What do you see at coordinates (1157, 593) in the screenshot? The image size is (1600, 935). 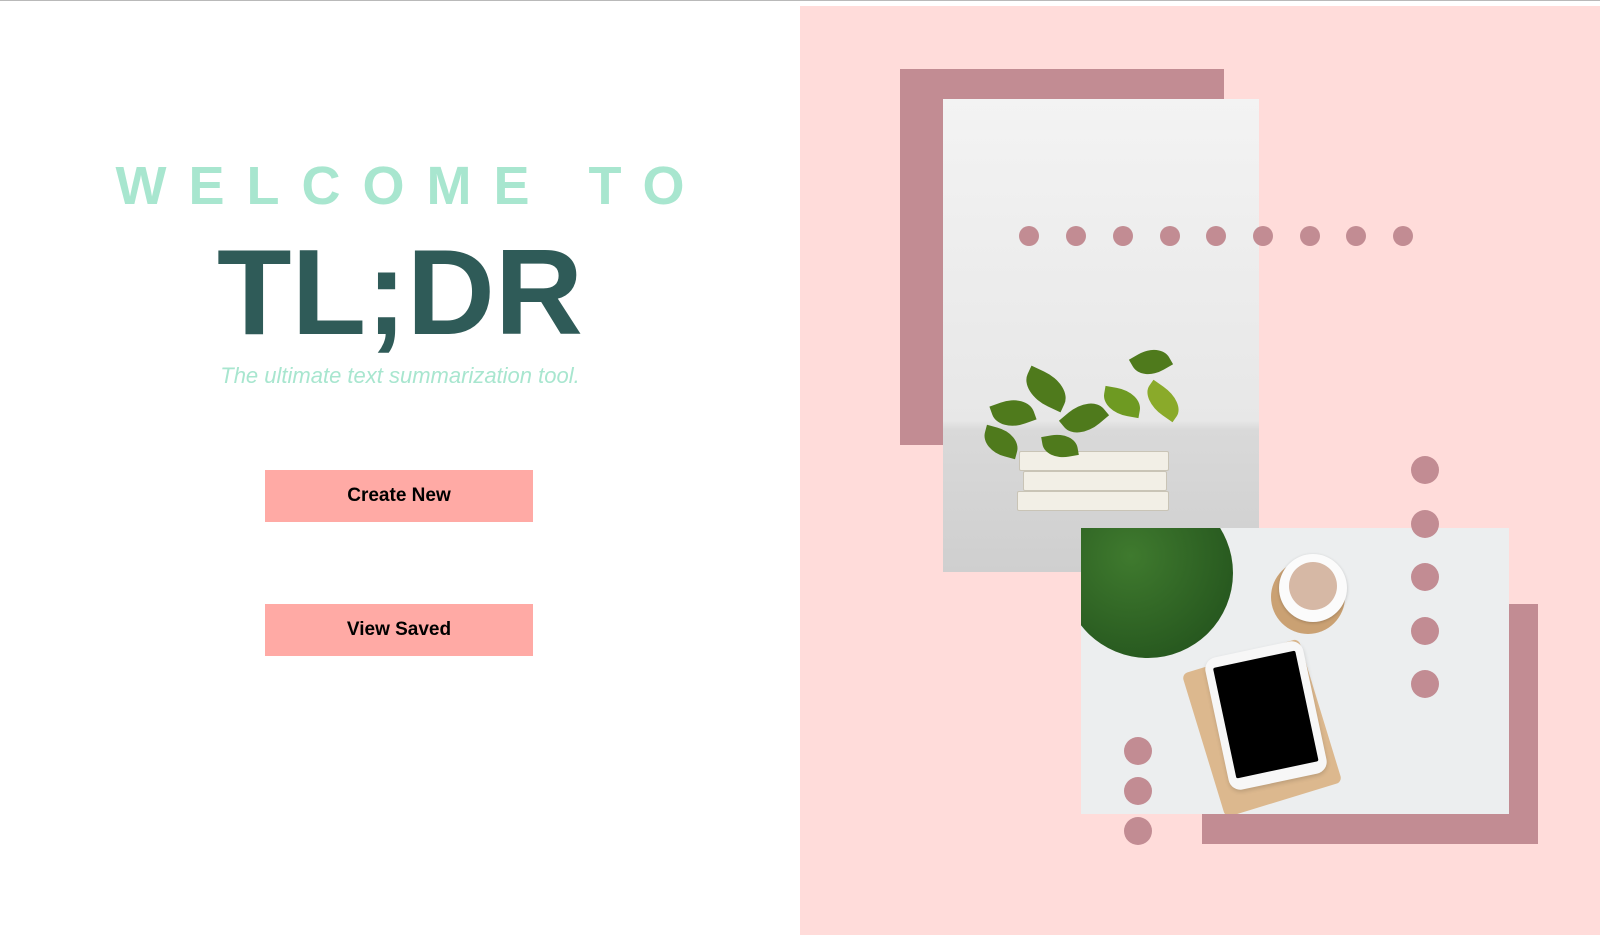 I see `monstera-leaf` at bounding box center [1157, 593].